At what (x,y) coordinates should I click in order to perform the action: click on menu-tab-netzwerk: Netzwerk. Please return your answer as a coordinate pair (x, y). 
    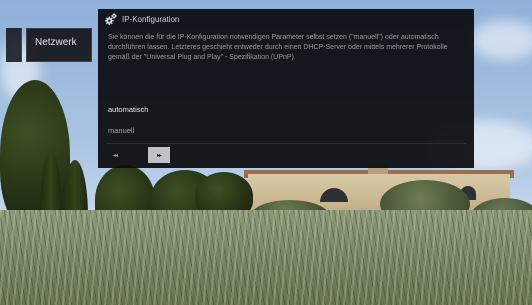
    Looking at the image, I should click on (59, 45).